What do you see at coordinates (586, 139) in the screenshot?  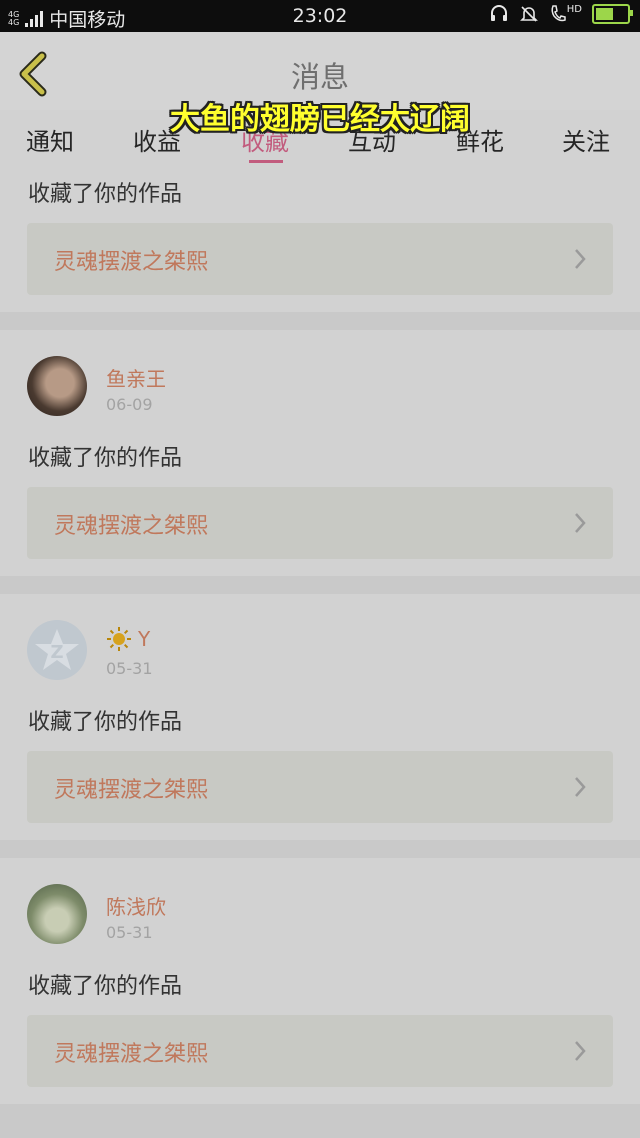 I see `tab-follows: 关注` at bounding box center [586, 139].